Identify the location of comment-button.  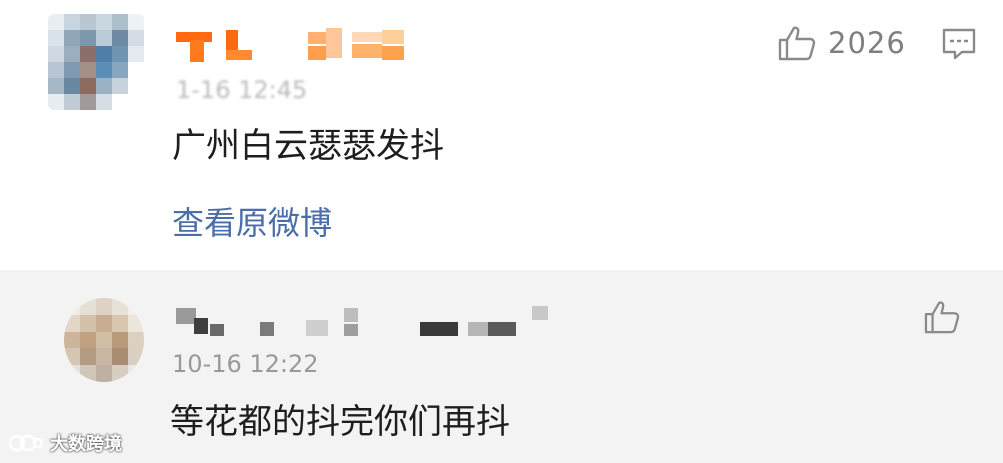
(959, 46).